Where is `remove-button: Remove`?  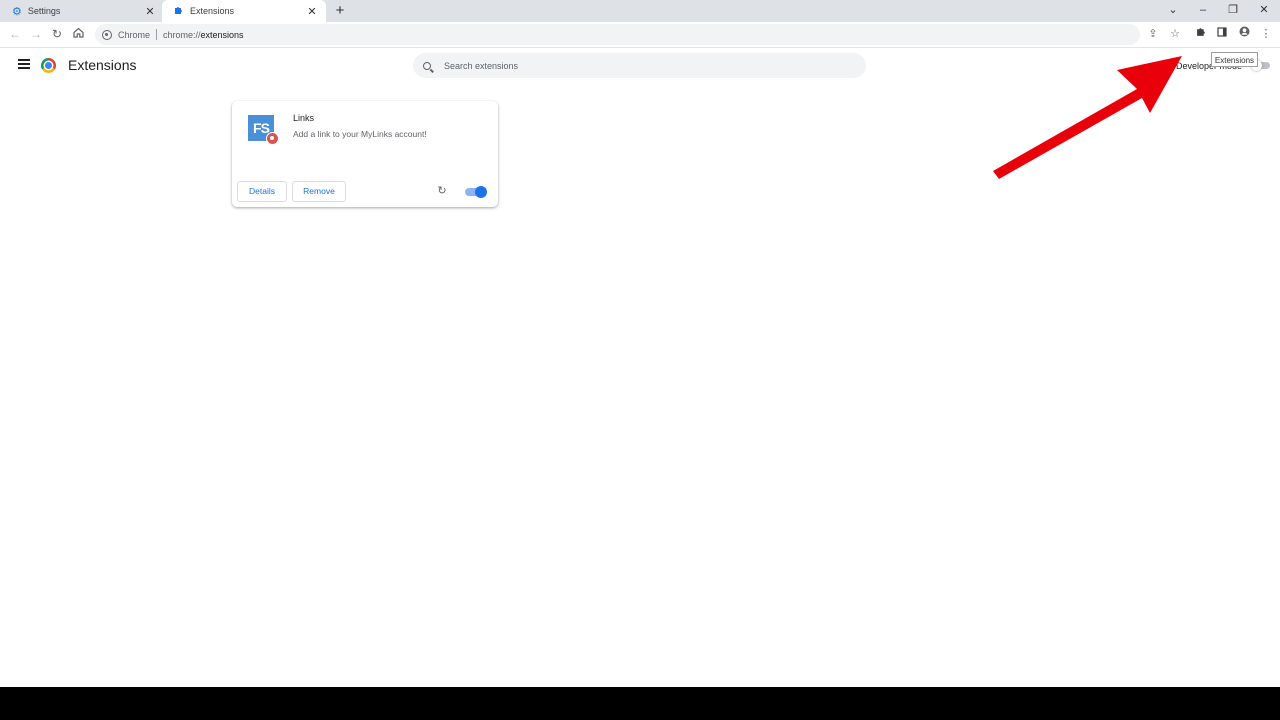
remove-button: Remove is located at coordinates (319, 191).